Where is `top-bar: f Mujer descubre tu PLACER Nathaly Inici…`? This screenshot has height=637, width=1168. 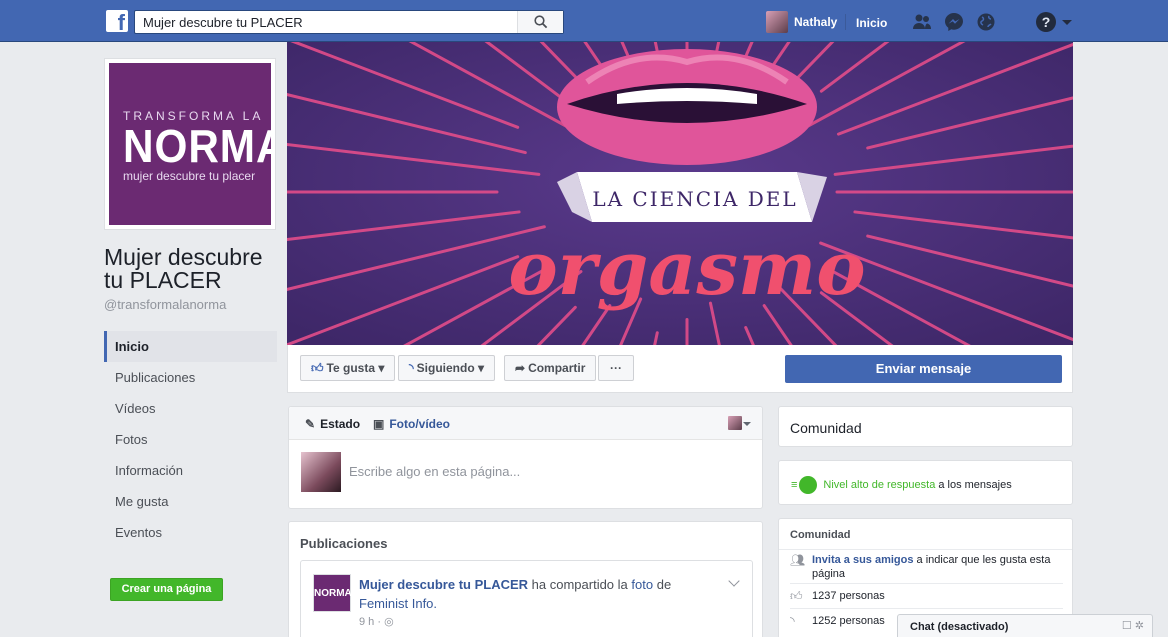
top-bar: f Mujer descubre tu PLACER Nathaly Inici… is located at coordinates (584, 21).